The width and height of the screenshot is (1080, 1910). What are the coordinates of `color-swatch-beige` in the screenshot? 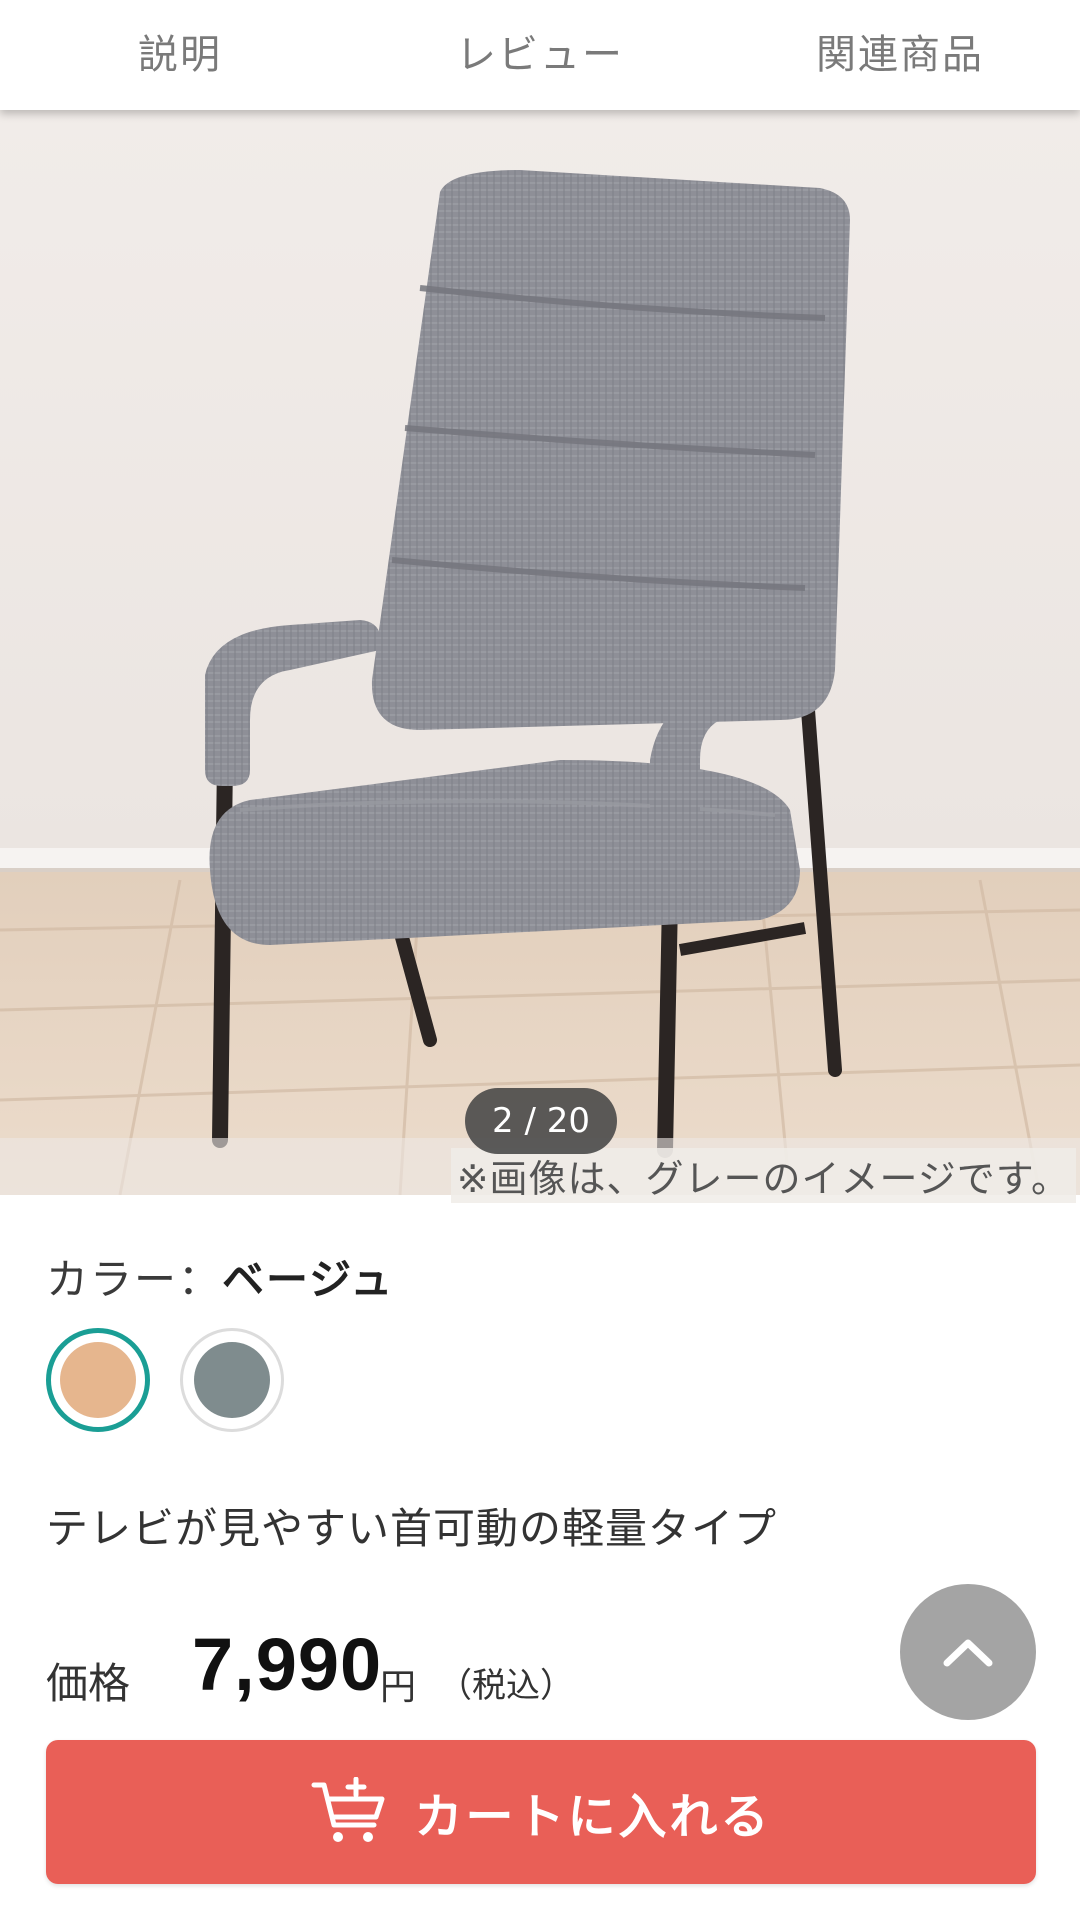 It's located at (98, 1380).